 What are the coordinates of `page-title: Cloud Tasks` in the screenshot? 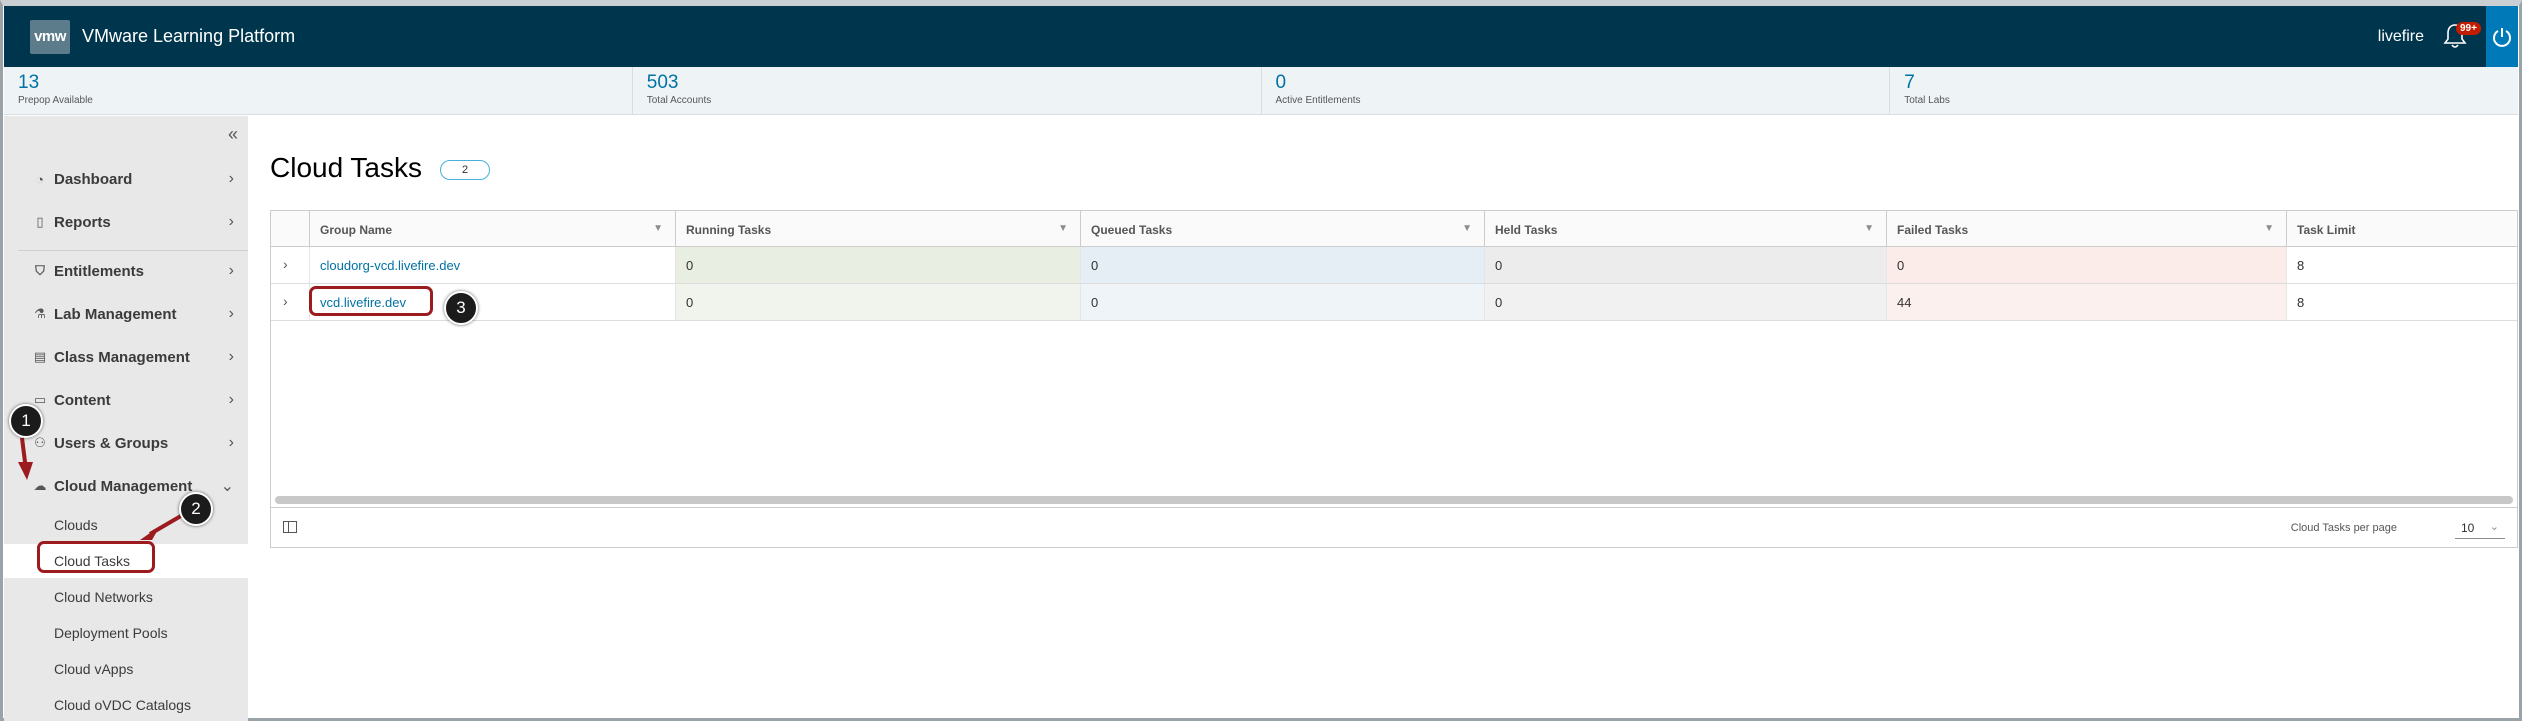 It's located at (346, 167).